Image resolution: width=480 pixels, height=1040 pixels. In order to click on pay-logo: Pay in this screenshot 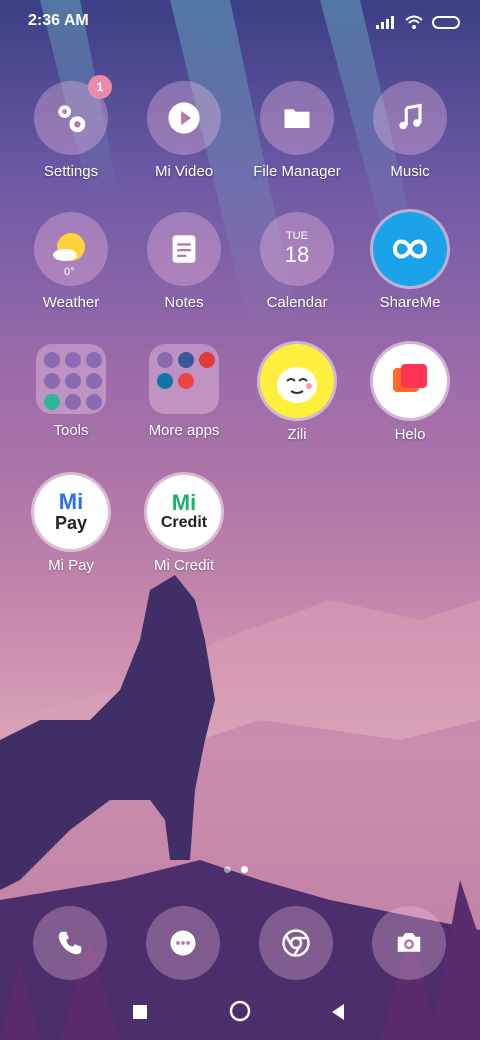, I will do `click(71, 523)`.